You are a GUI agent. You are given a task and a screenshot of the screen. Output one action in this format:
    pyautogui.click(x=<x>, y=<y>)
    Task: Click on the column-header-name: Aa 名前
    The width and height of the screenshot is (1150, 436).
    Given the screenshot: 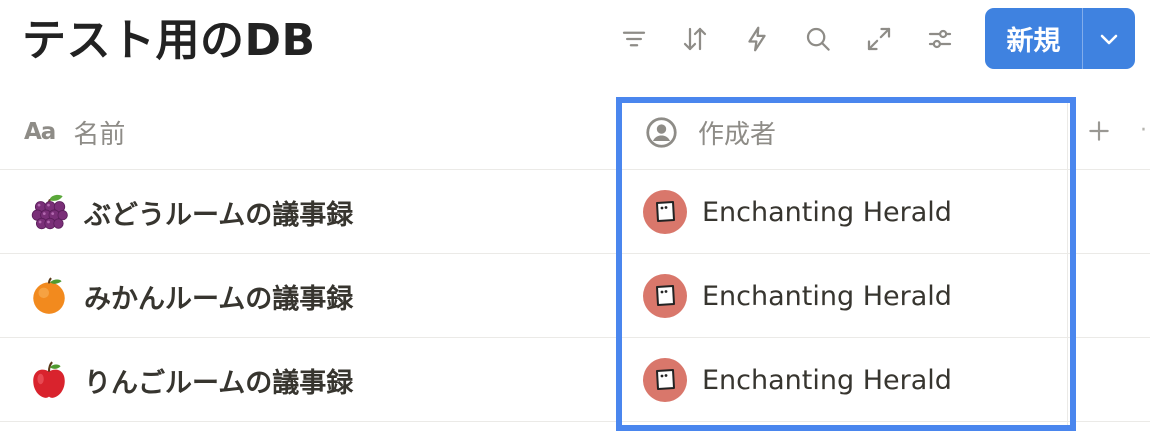 What is the action you would take?
    pyautogui.click(x=74, y=132)
    